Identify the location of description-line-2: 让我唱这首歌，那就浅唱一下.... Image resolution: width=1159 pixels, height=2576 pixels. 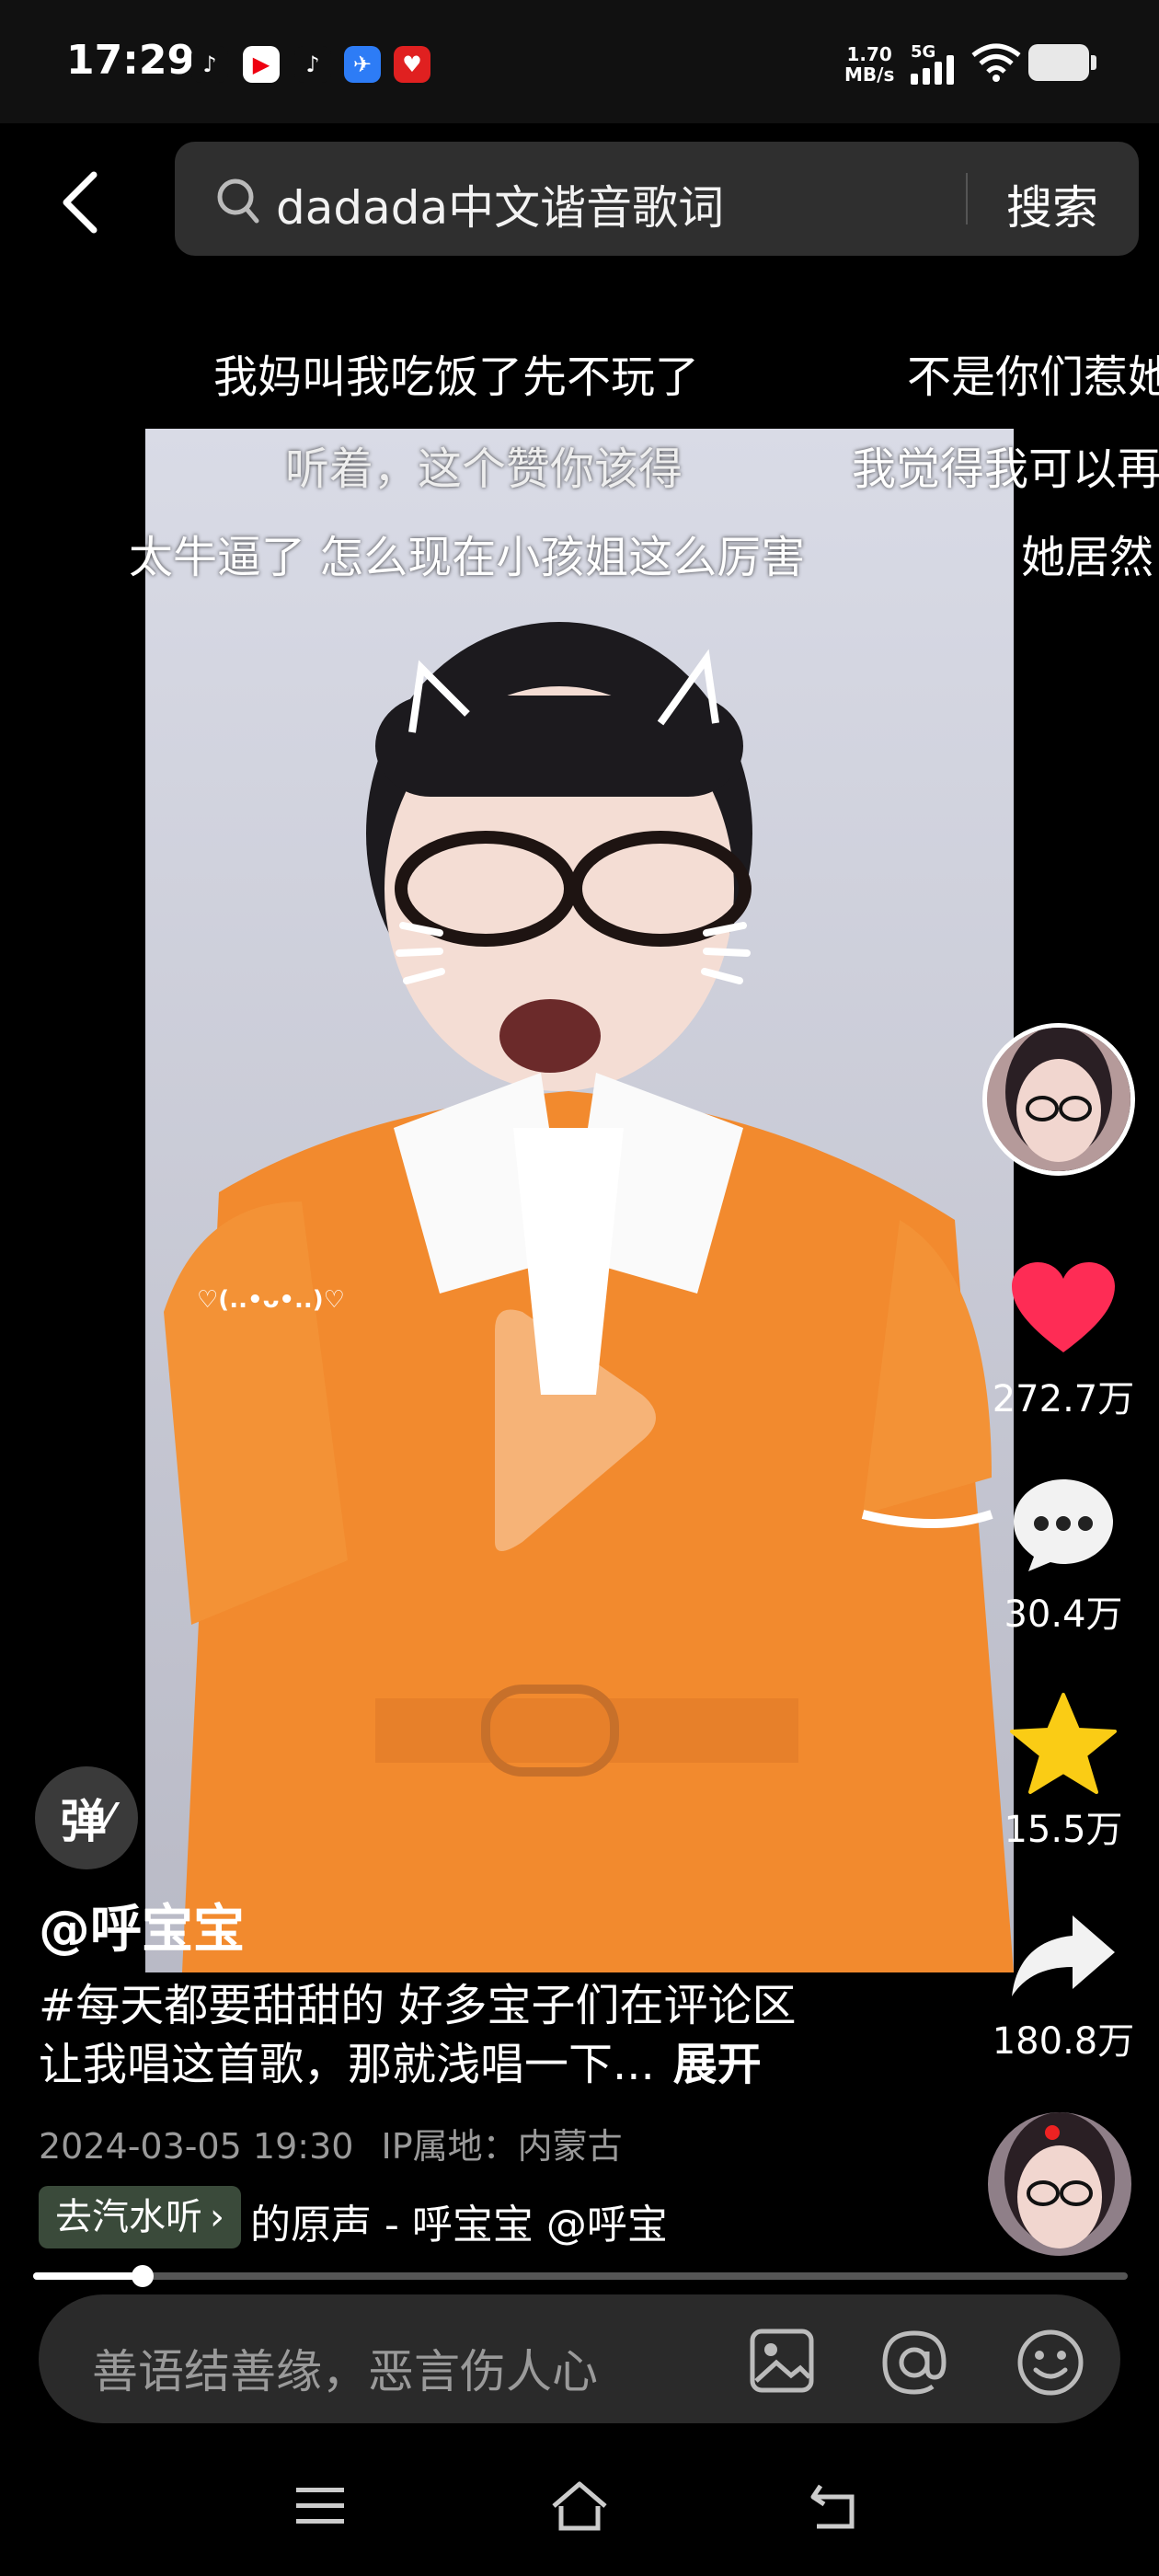
(347, 2064).